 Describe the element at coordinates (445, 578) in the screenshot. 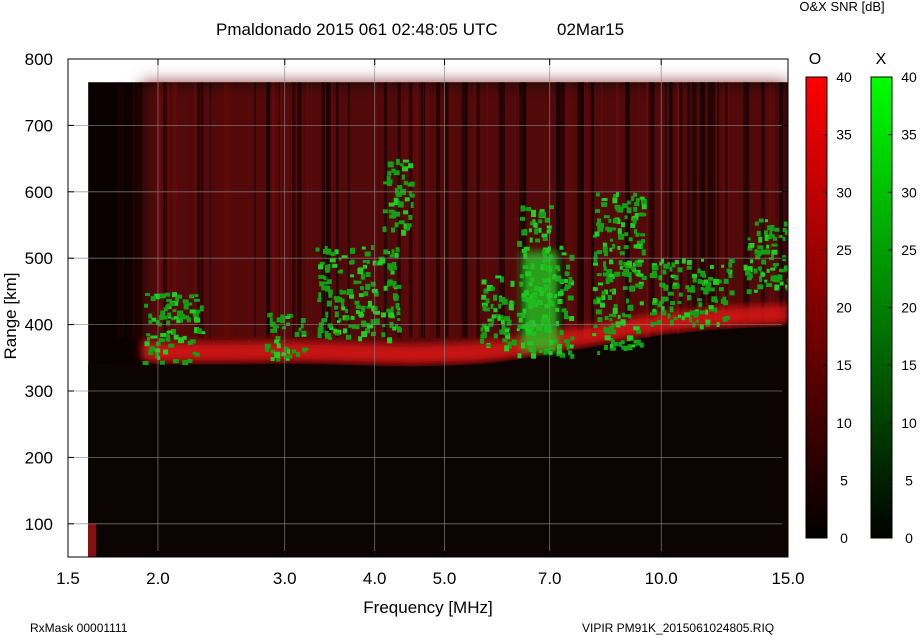

I see `x-tick-label: 5.0` at that location.